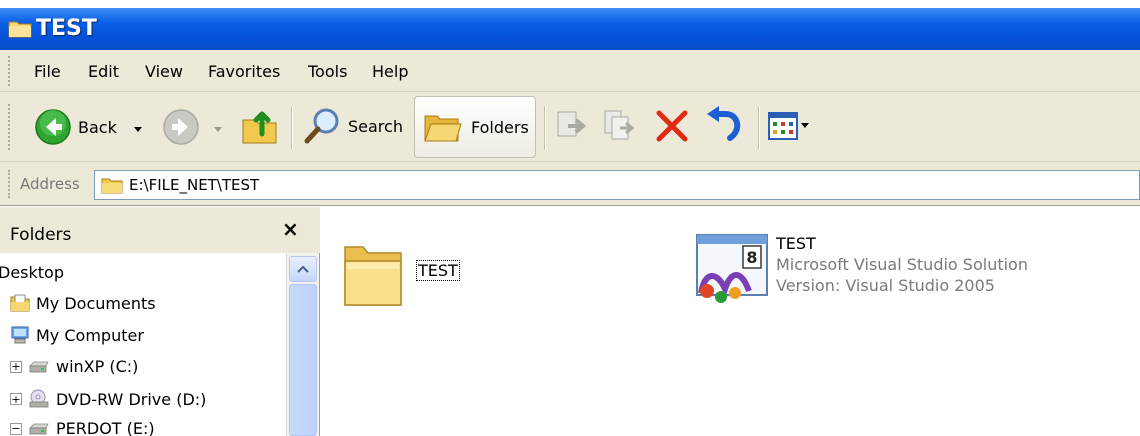  What do you see at coordinates (39, 398) in the screenshot?
I see `dvd-drive-icon` at bounding box center [39, 398].